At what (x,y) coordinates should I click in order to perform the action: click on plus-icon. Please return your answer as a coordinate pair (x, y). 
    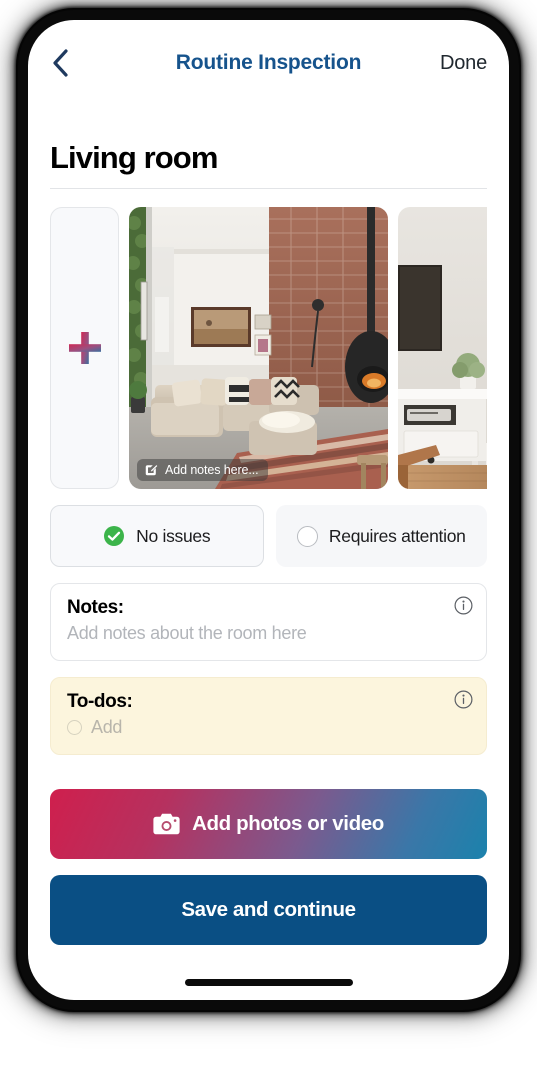
    Looking at the image, I should click on (85, 348).